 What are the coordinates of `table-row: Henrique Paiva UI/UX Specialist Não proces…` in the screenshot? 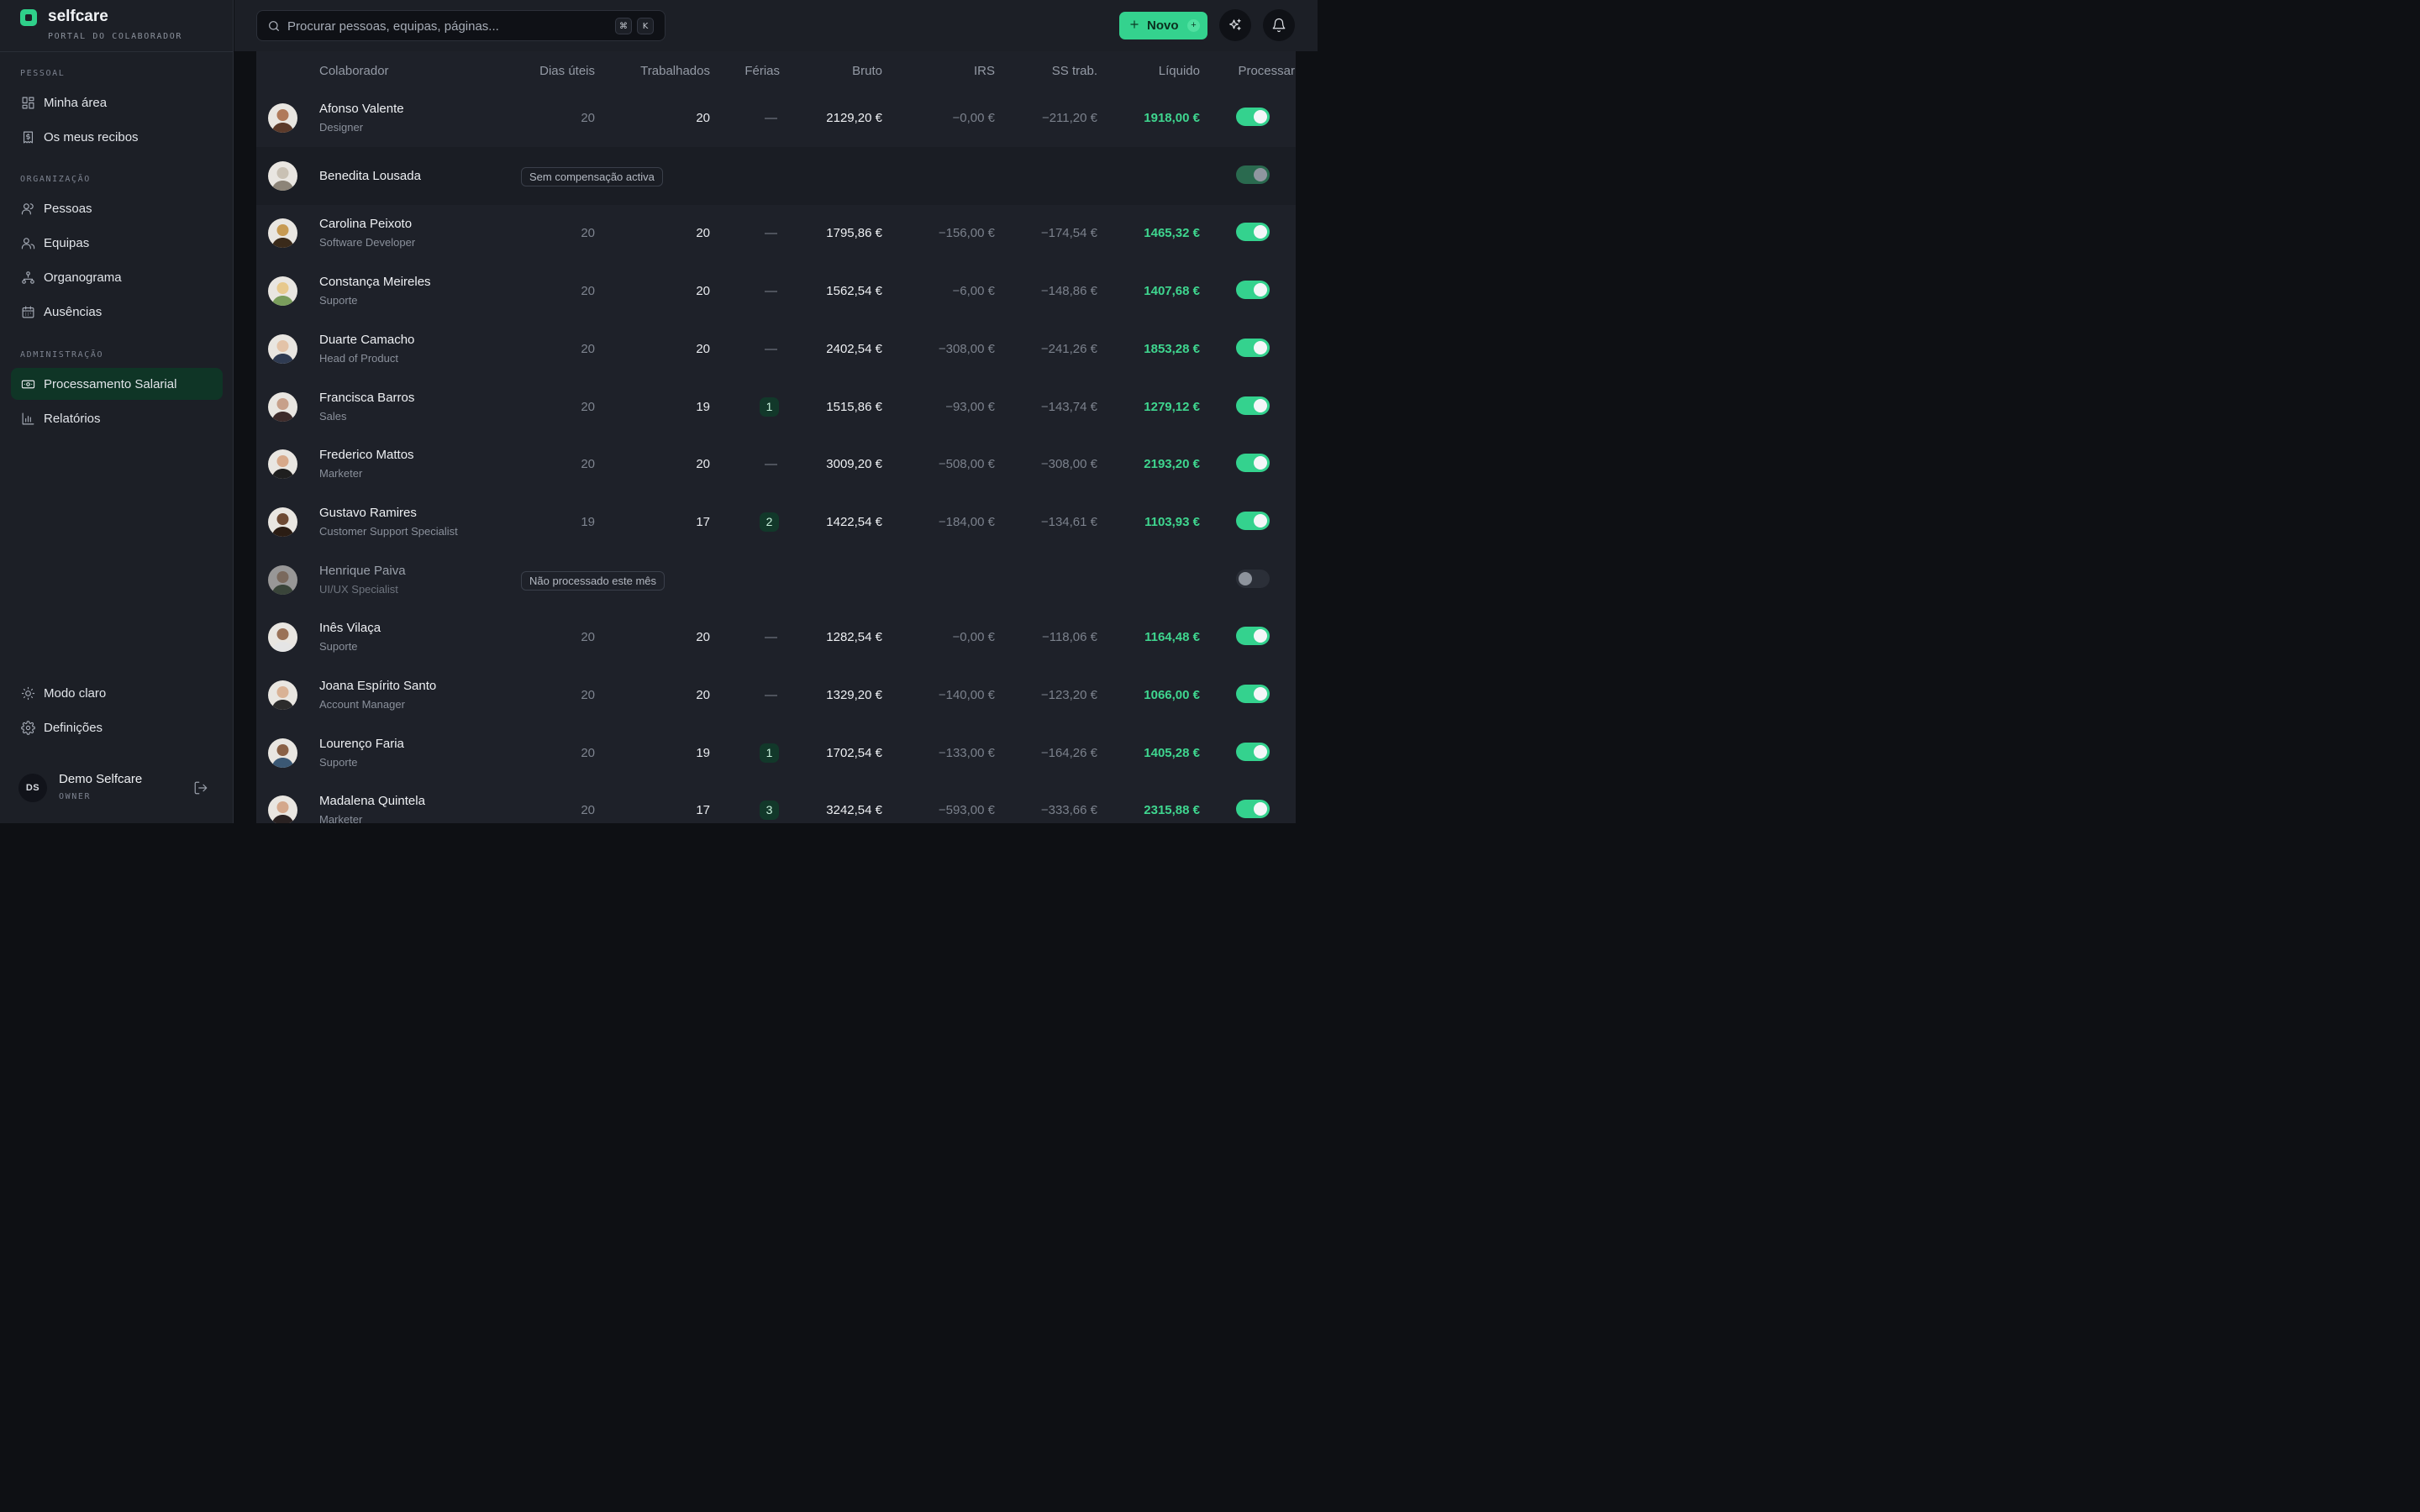 It's located at (776, 580).